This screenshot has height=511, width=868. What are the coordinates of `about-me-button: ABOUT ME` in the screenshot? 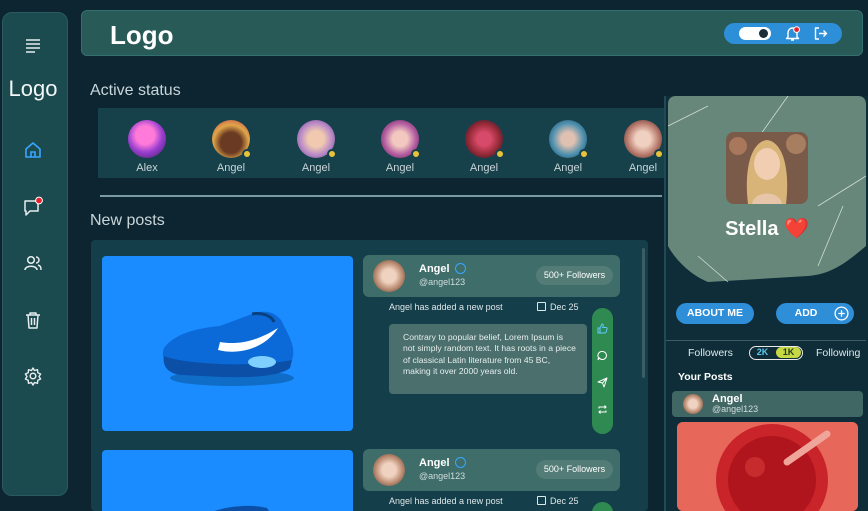 It's located at (715, 313).